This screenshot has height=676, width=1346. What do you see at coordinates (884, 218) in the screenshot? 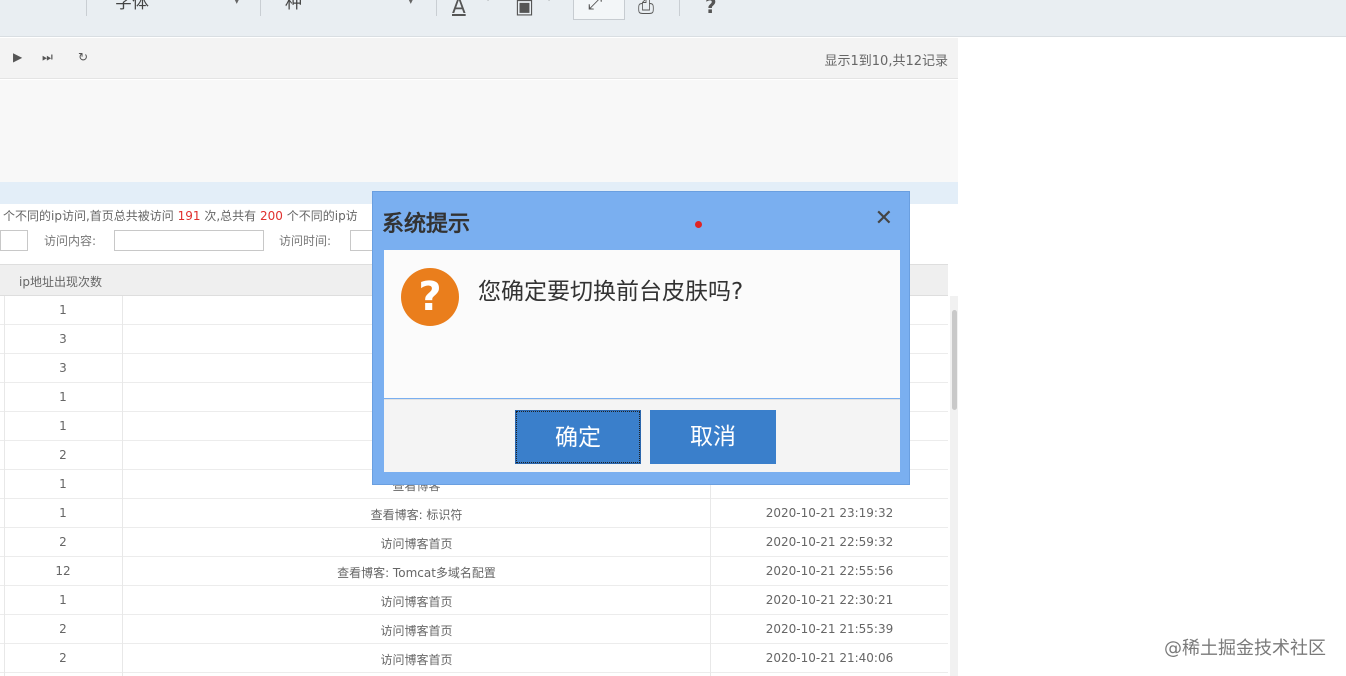
I see `close-icon: ✕` at bounding box center [884, 218].